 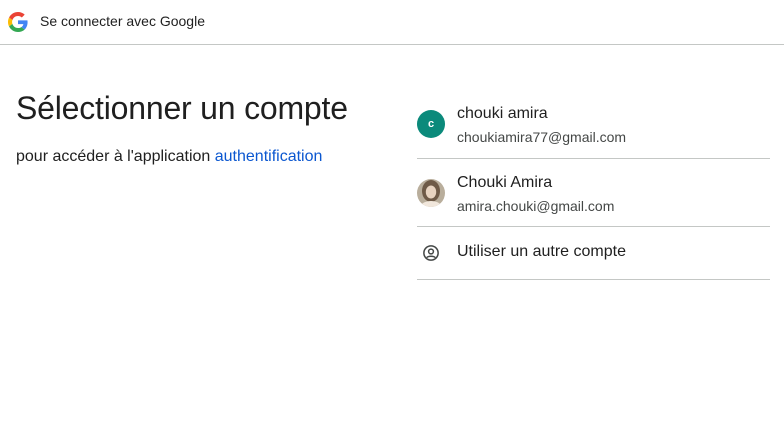 What do you see at coordinates (505, 182) in the screenshot?
I see `account-name: Chouki Amira` at bounding box center [505, 182].